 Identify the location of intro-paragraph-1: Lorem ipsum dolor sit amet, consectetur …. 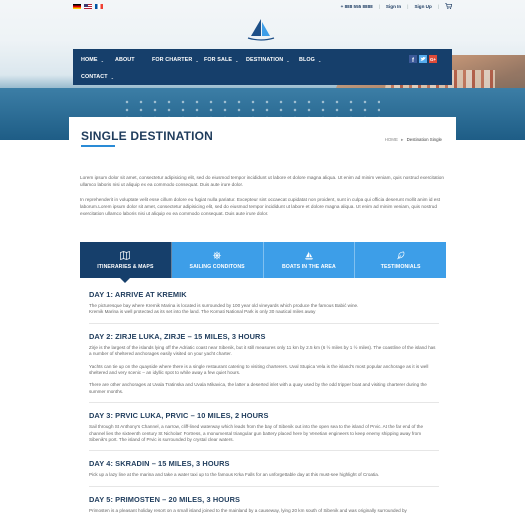
(262, 181).